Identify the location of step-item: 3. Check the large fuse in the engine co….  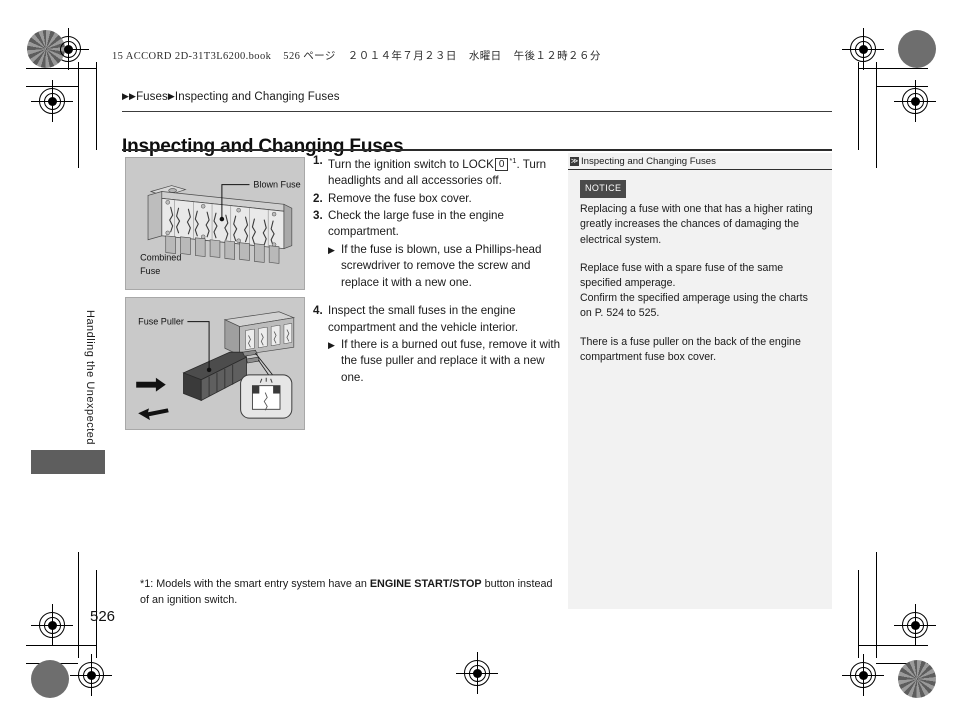
(437, 224).